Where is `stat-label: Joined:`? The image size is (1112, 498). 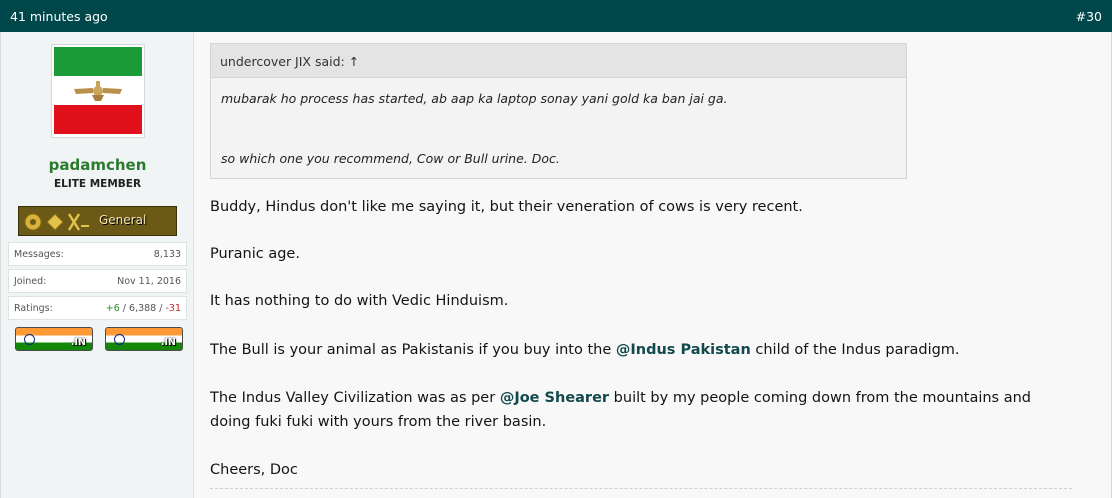 stat-label: Joined: is located at coordinates (30, 281).